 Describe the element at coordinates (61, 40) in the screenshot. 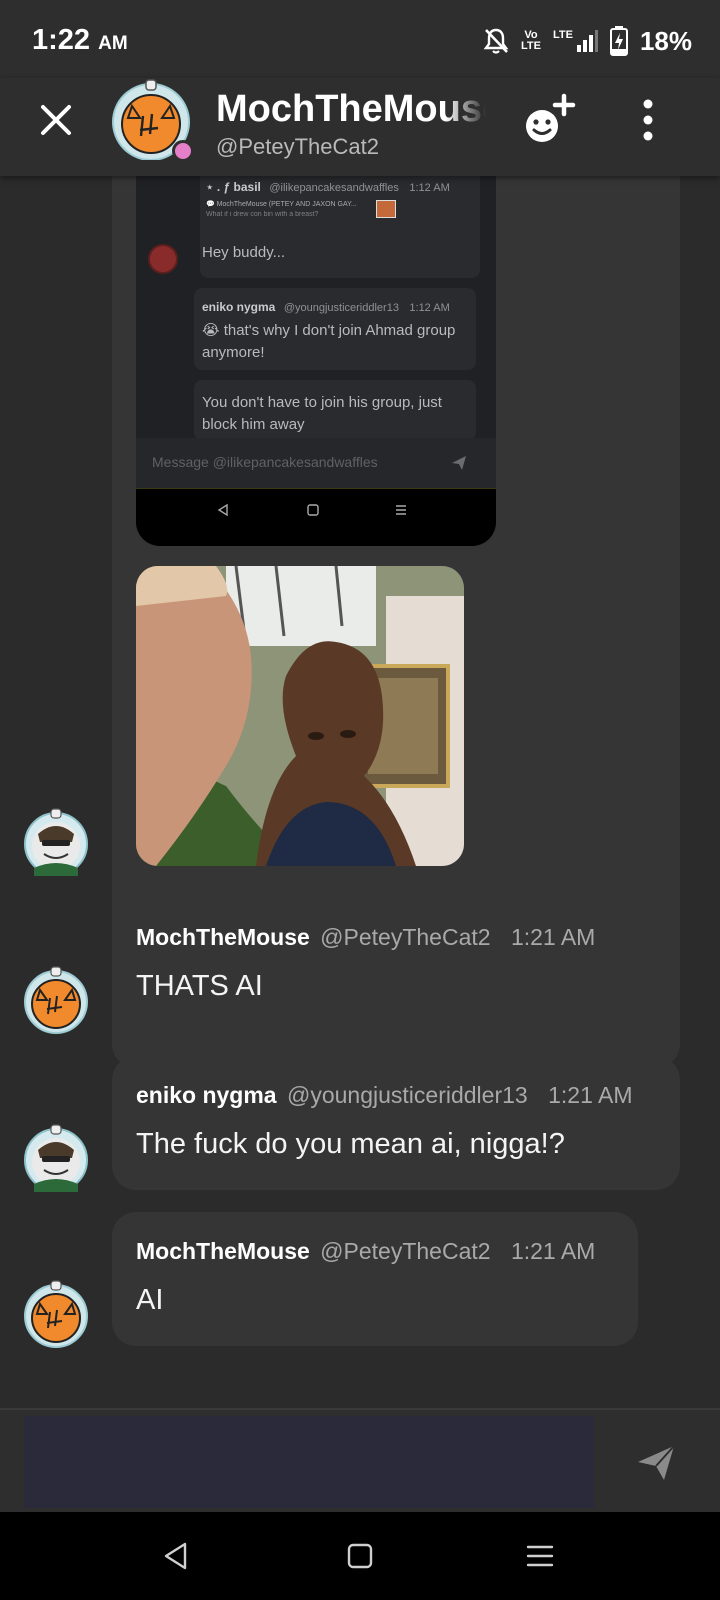

I see `status-time-value: 1:22` at that location.